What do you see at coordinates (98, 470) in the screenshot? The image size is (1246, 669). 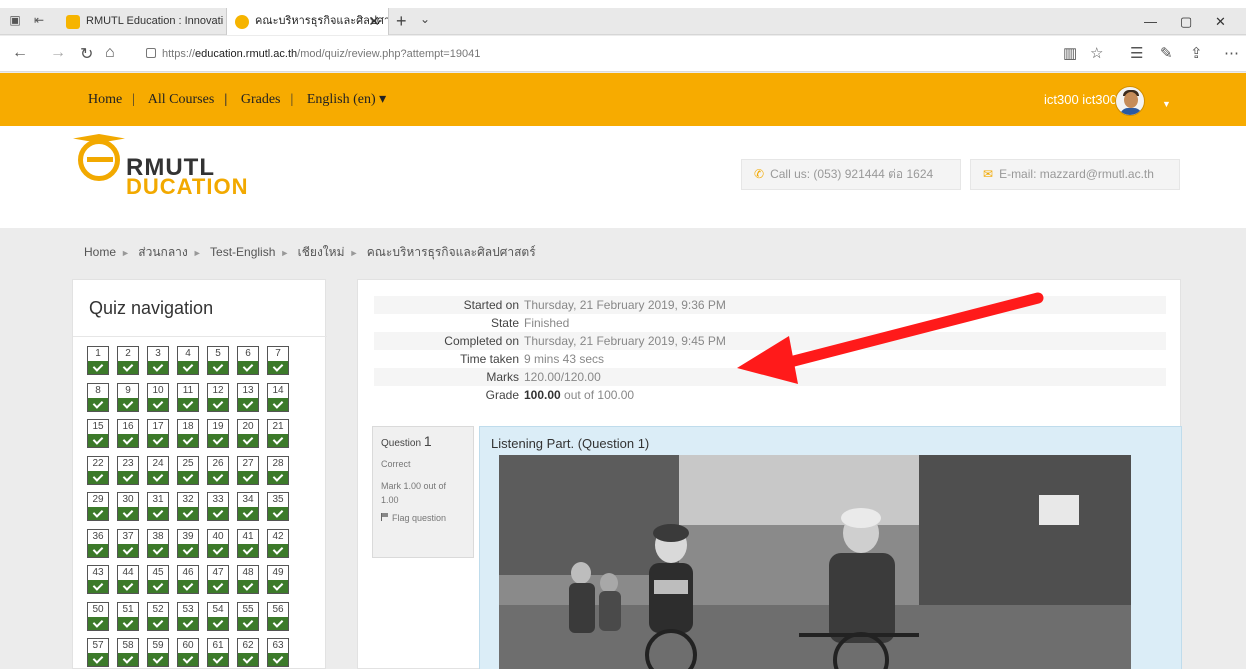 I see `quiz-nav-button: 22` at bounding box center [98, 470].